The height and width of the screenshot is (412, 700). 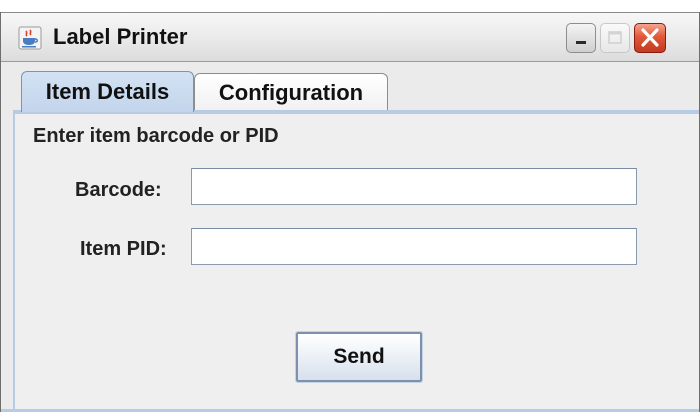 I want to click on send-button: Send, so click(x=359, y=357).